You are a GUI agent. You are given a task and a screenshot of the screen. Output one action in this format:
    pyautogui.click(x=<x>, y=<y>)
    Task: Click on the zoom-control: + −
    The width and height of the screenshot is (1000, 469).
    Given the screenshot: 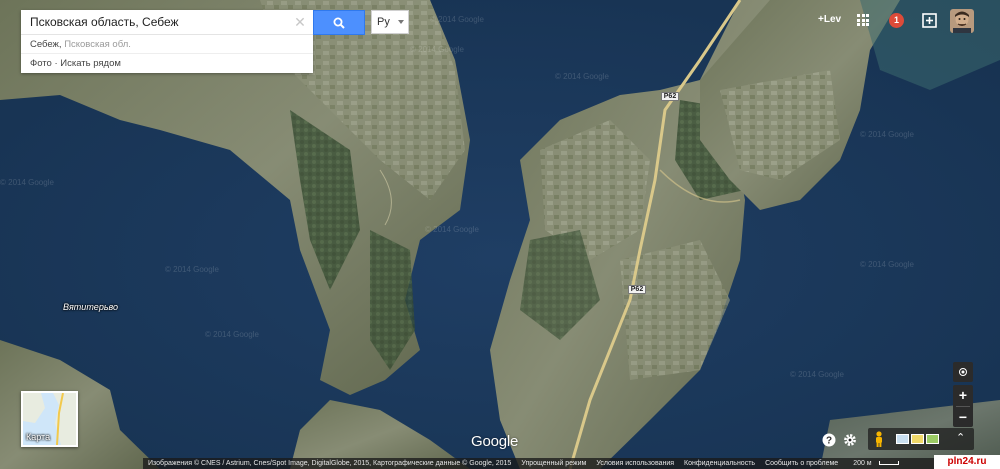 What is the action you would take?
    pyautogui.click(x=963, y=406)
    